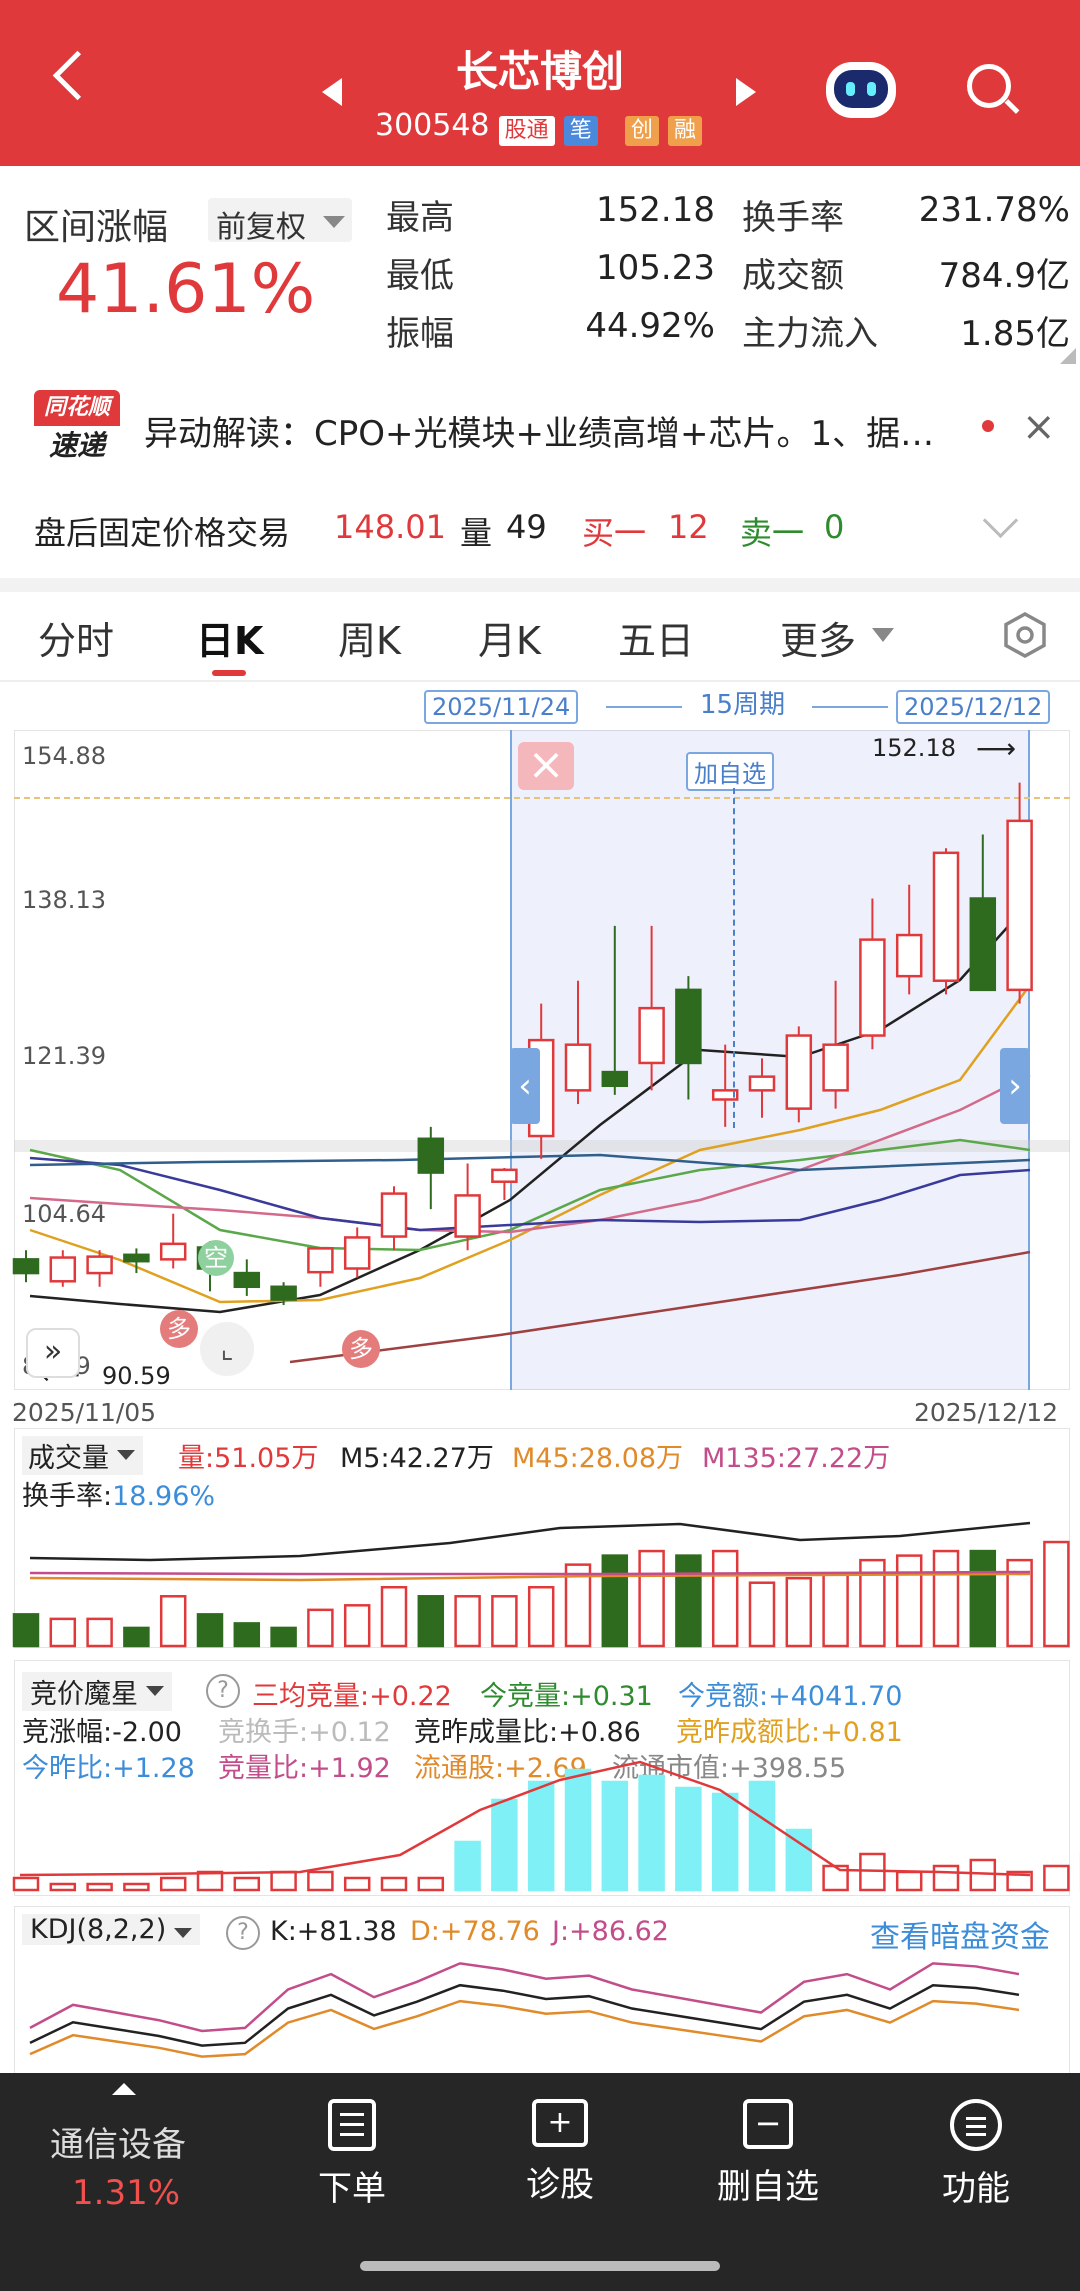  What do you see at coordinates (136, 1376) in the screenshot?
I see `low-price-label: 90.59` at bounding box center [136, 1376].